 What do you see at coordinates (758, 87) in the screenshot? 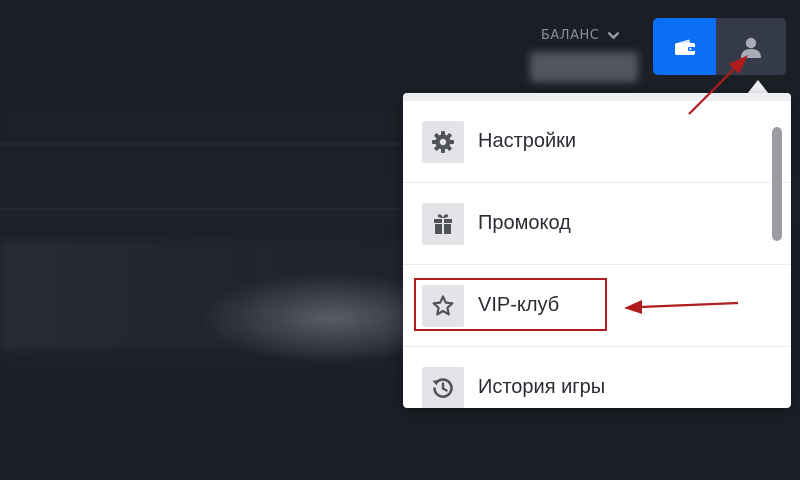
I see `dropdown-caret` at bounding box center [758, 87].